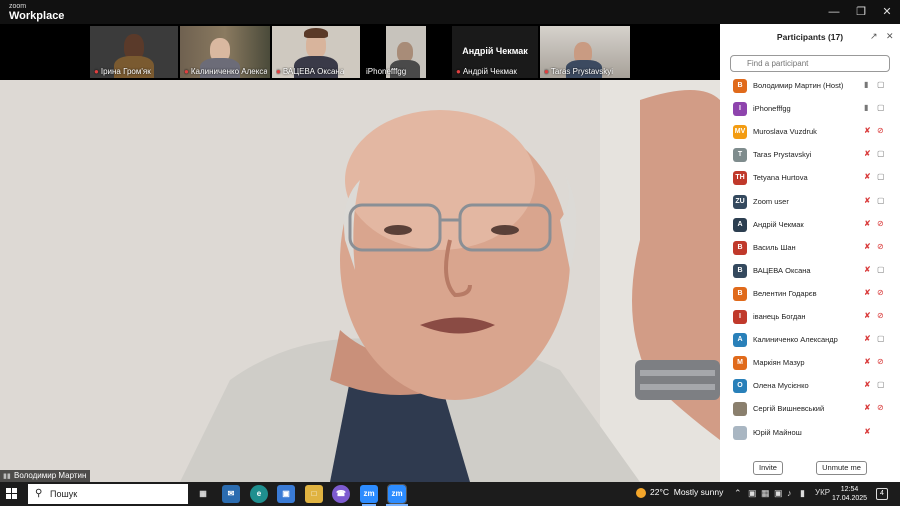  What do you see at coordinates (369, 494) in the screenshot?
I see `zoom-icon: zm` at bounding box center [369, 494].